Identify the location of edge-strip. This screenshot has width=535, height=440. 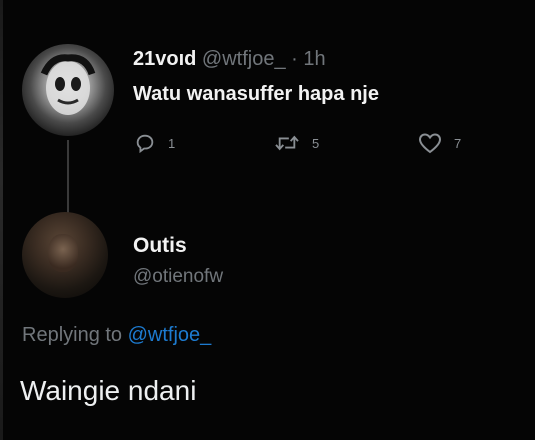
(1, 220).